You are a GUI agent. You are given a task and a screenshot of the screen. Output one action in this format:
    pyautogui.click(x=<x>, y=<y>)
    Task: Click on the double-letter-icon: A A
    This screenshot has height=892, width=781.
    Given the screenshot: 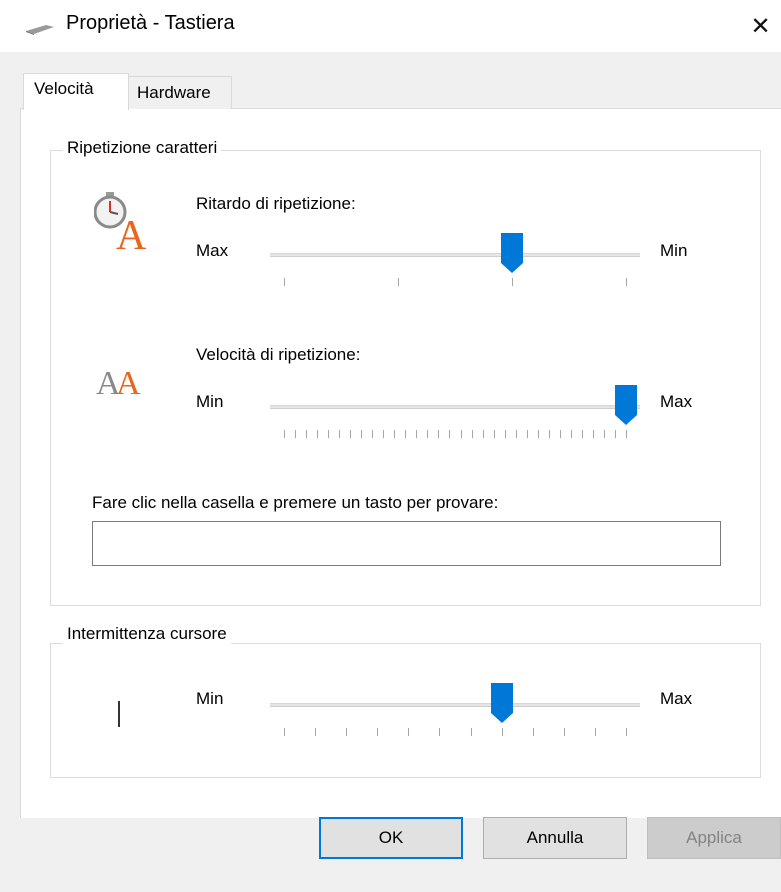 What is the action you would take?
    pyautogui.click(x=118, y=381)
    